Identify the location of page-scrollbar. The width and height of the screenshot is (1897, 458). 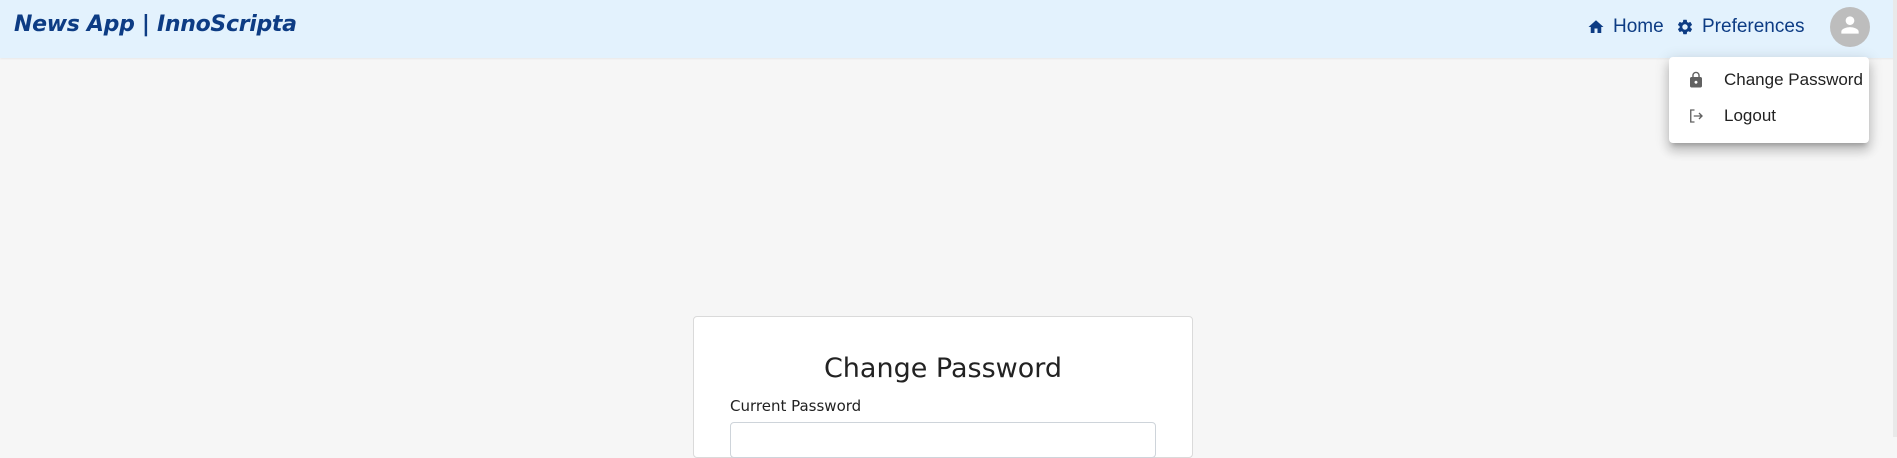
(1895, 218).